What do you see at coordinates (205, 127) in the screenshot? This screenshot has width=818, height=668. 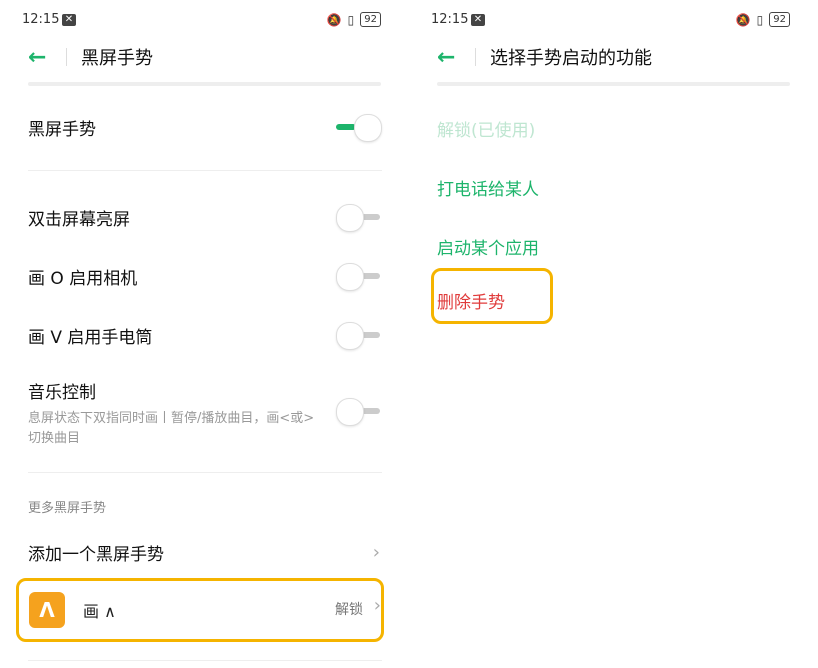 I see `setting-row-black-screen-gesture: 黑屏手势` at bounding box center [205, 127].